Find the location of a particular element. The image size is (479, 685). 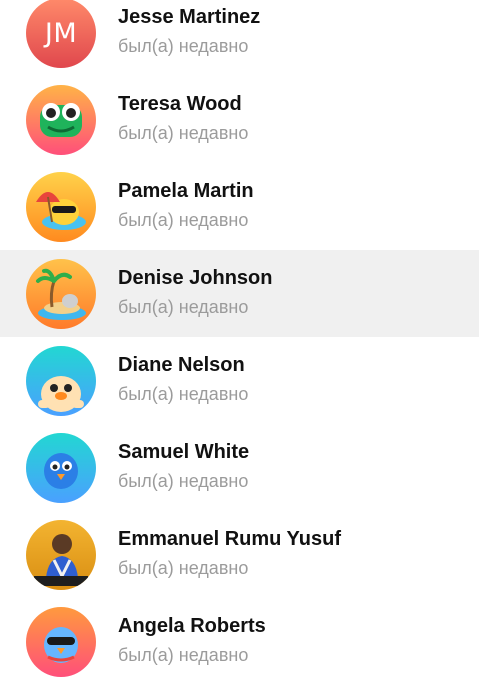

avatar-initials: JM is located at coordinates (61, 33).